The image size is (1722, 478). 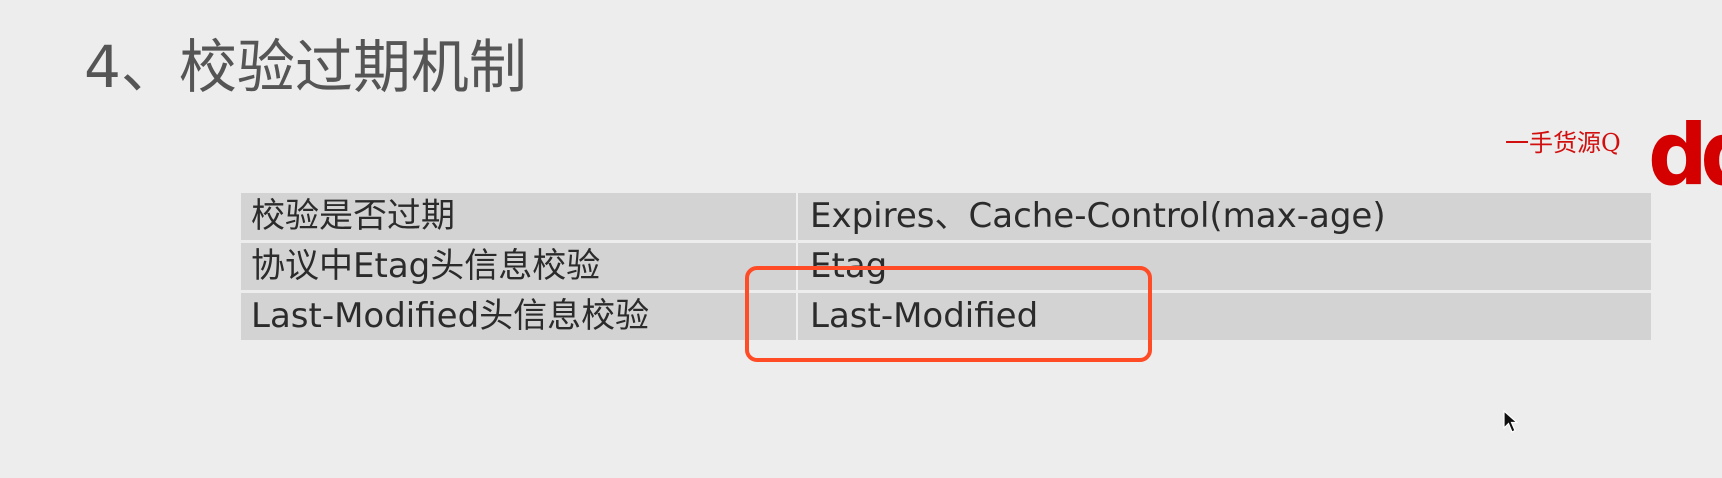 I want to click on table-row: Last-Modified头信息校验 Last-Modified, so click(x=946, y=316).